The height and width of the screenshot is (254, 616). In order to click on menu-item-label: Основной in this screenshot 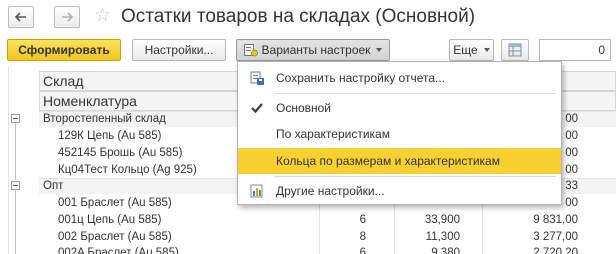, I will do `click(304, 108)`.